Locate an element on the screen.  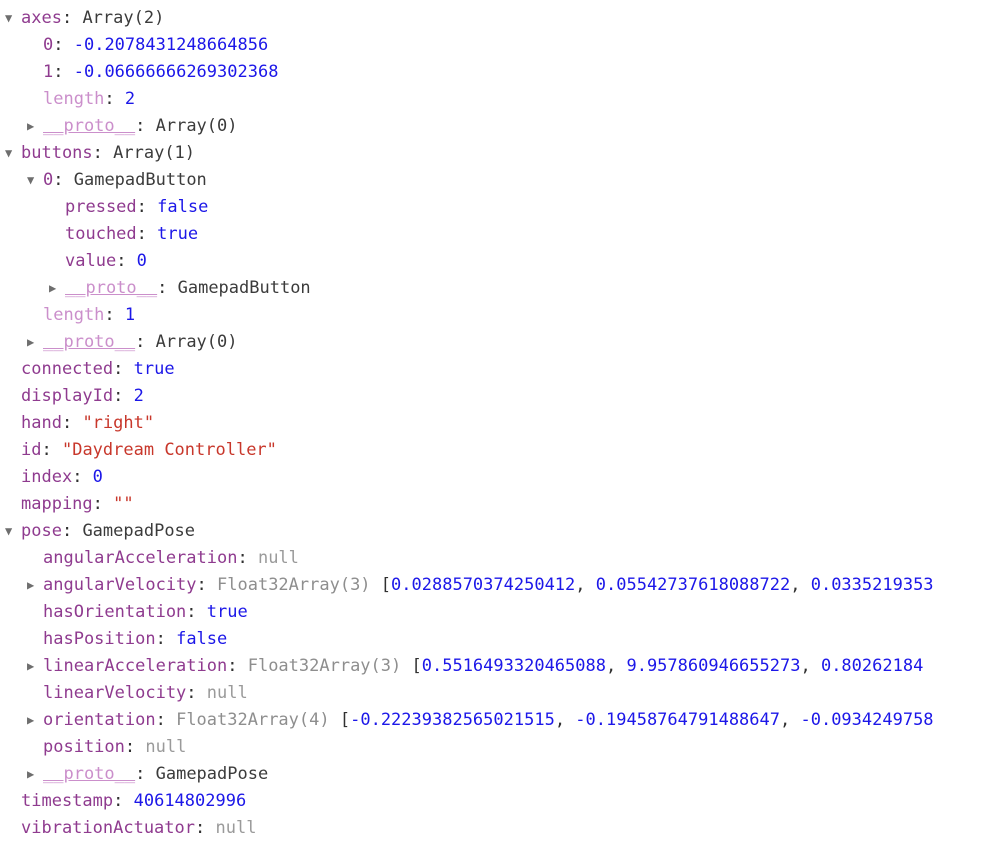
property-value: GamepadPose is located at coordinates (139, 531).